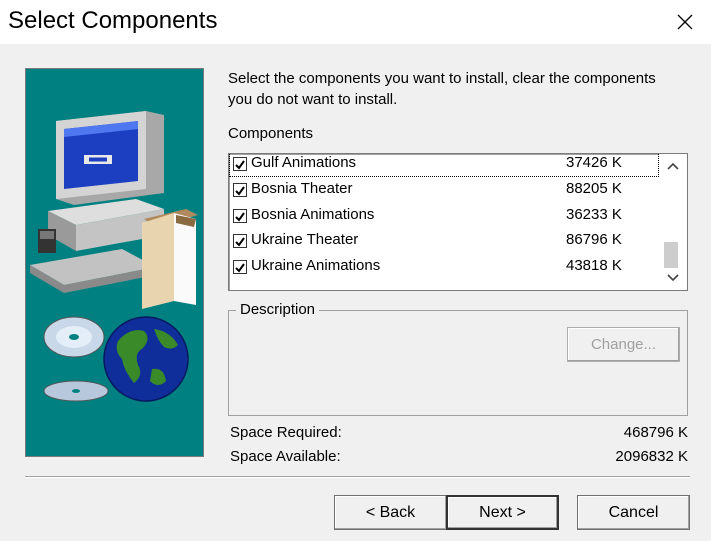  I want to click on component-name: Ukraine Animations, so click(316, 265).